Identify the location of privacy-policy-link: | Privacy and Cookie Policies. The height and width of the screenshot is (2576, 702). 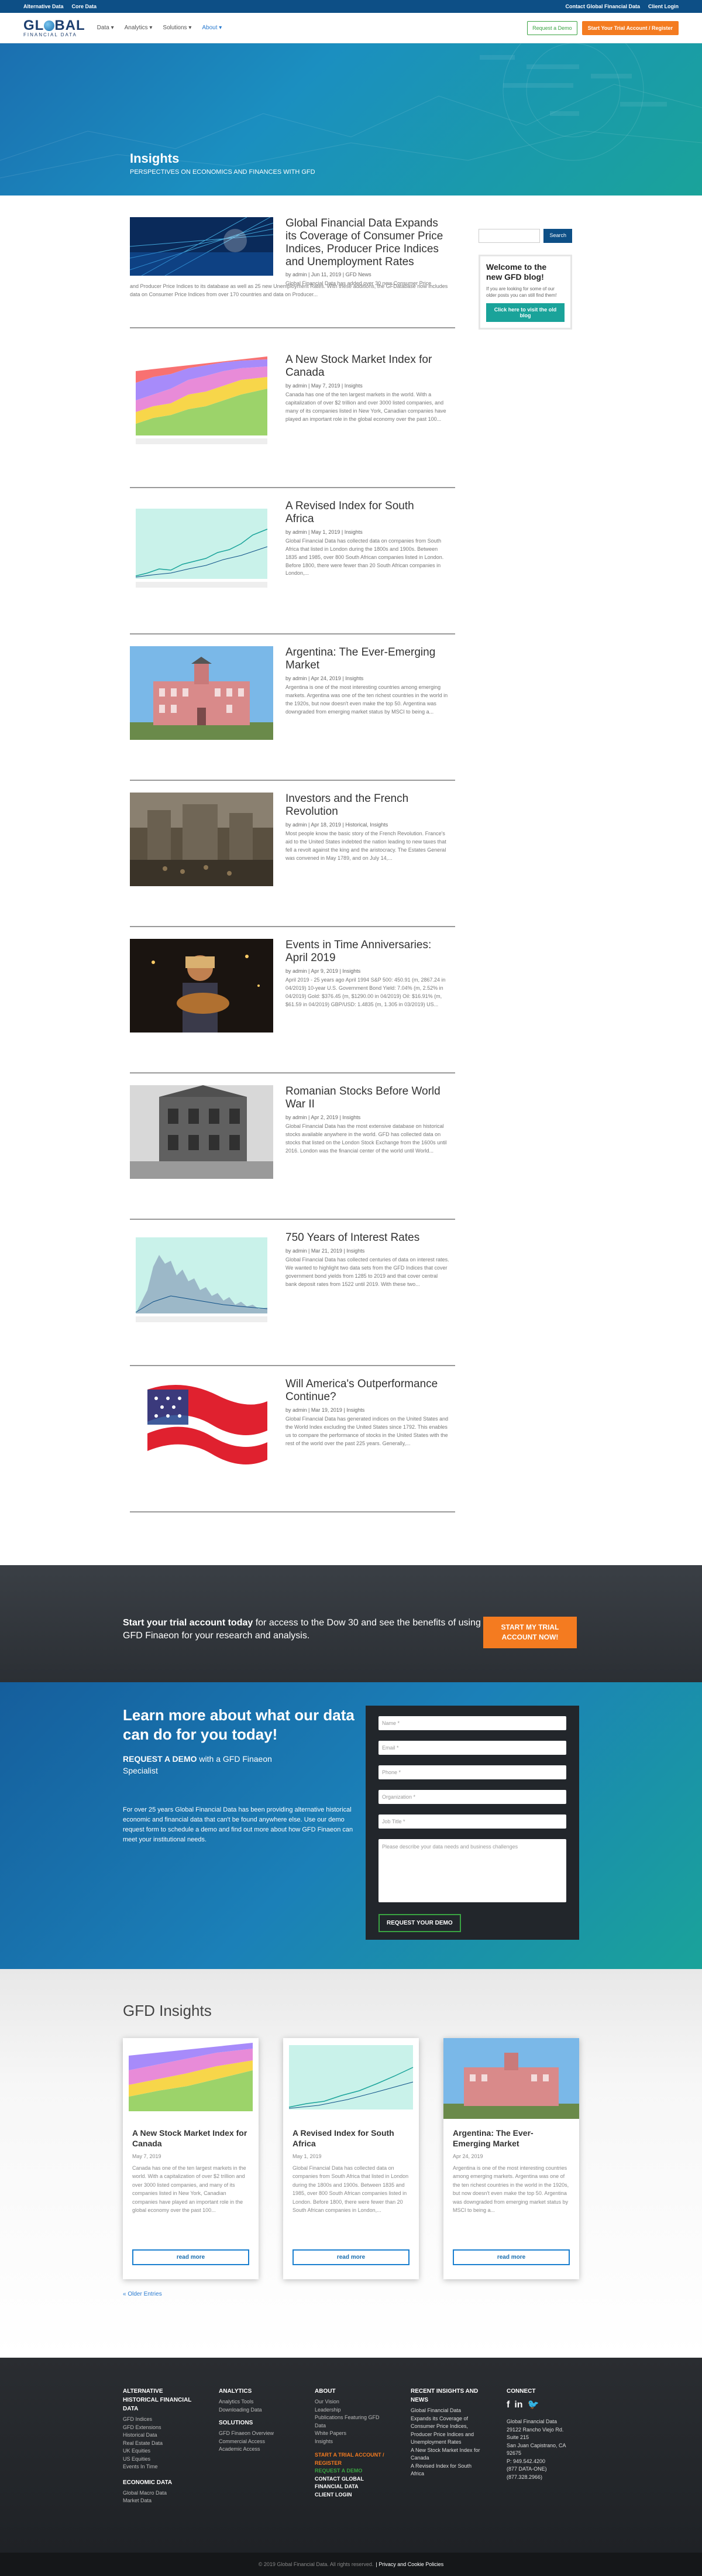
(409, 2564).